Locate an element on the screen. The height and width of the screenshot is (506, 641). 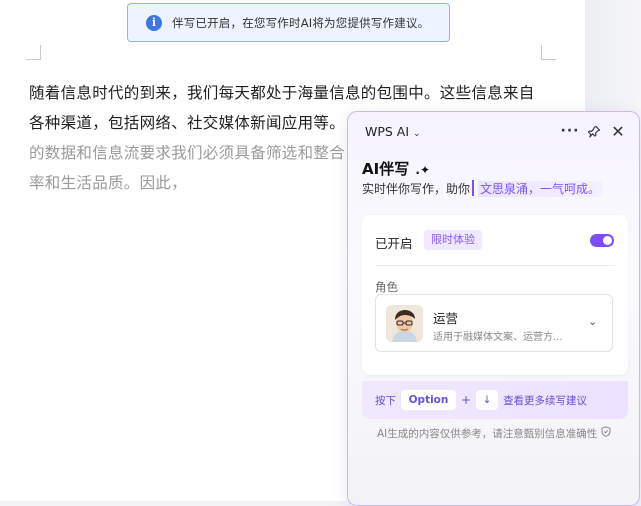
hint-press: 按下 is located at coordinates (385, 400).